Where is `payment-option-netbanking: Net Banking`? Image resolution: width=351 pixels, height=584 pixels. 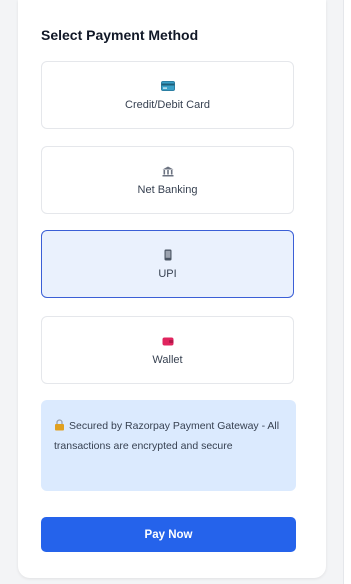 payment-option-netbanking: Net Banking is located at coordinates (167, 180).